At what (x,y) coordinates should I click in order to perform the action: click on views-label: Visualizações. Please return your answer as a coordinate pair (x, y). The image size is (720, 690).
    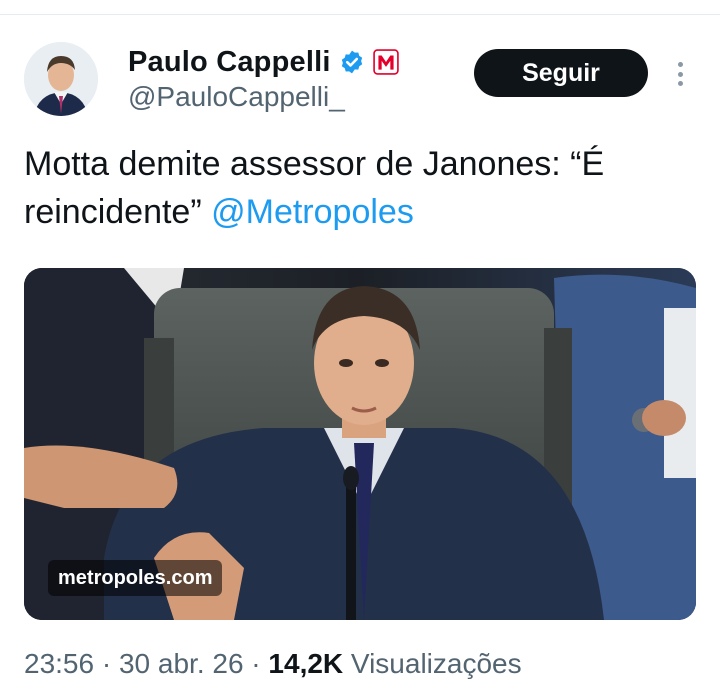
    Looking at the image, I should click on (432, 663).